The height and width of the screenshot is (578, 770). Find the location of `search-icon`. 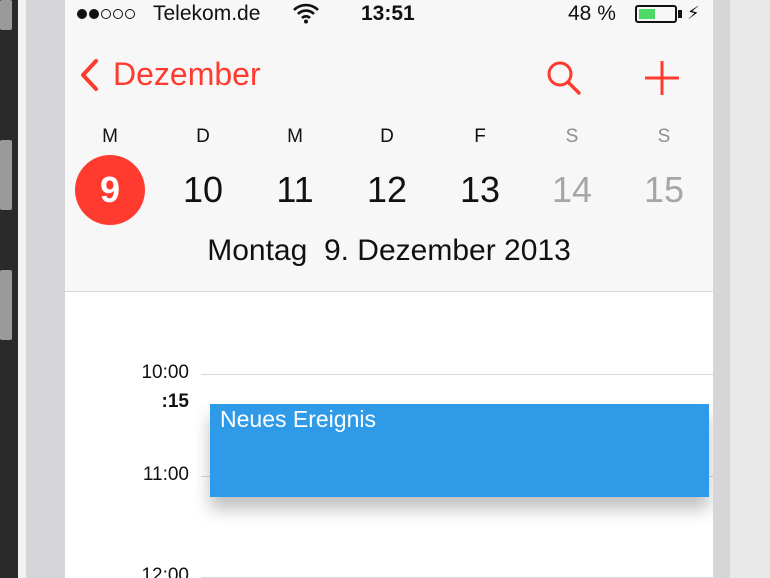

search-icon is located at coordinates (564, 78).